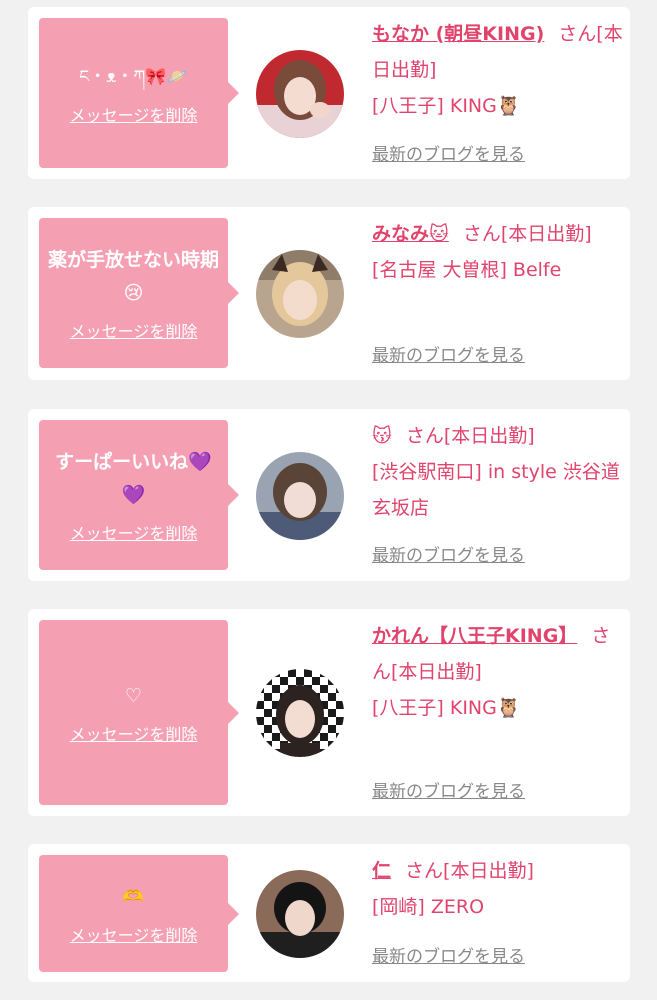 The image size is (657, 1000). What do you see at coordinates (382, 436) in the screenshot?
I see `cast-name-link: 😽` at bounding box center [382, 436].